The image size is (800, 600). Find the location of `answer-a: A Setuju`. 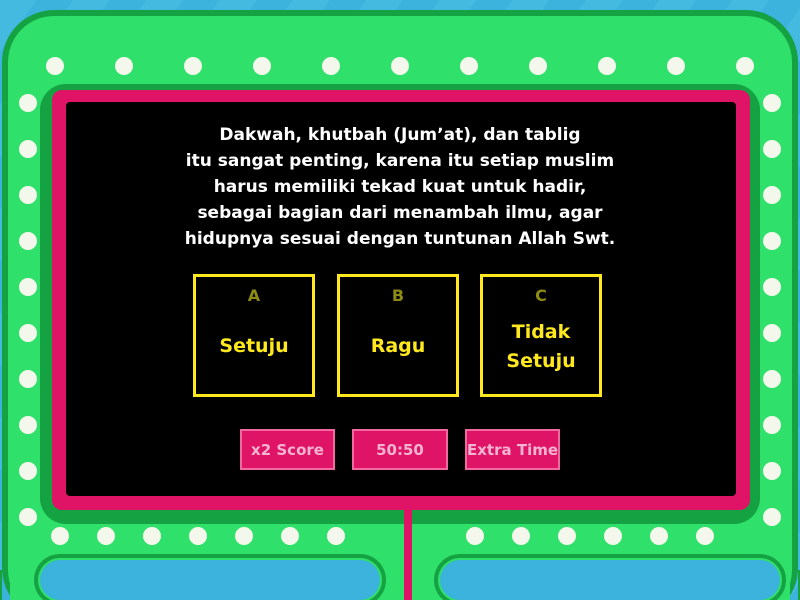

answer-a: A Setuju is located at coordinates (254, 335).